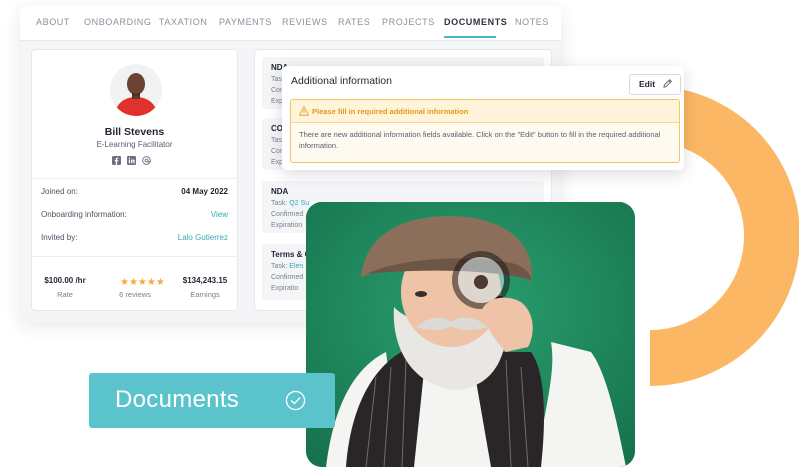  What do you see at coordinates (137, 161) in the screenshot?
I see `social-links` at bounding box center [137, 161].